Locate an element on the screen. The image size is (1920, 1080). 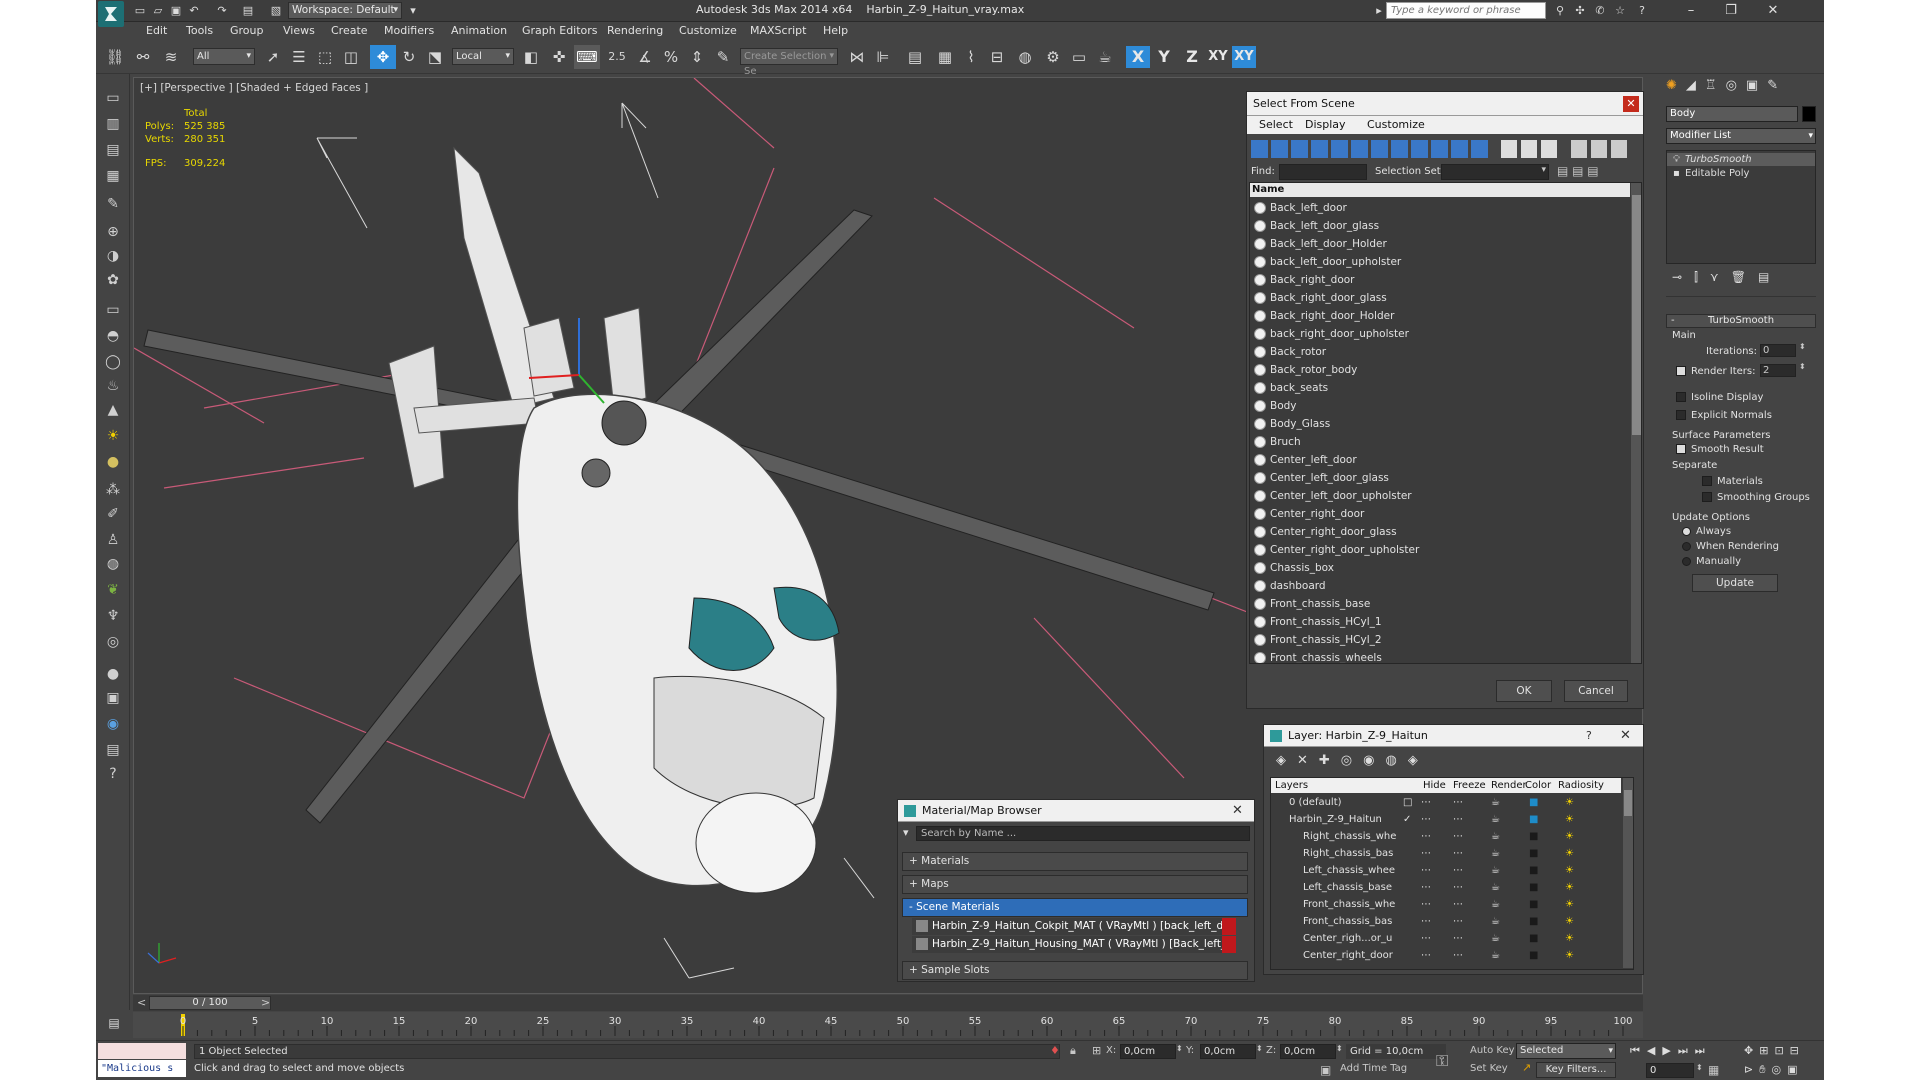
maxscript-mini-listener is located at coordinates (142, 1051).